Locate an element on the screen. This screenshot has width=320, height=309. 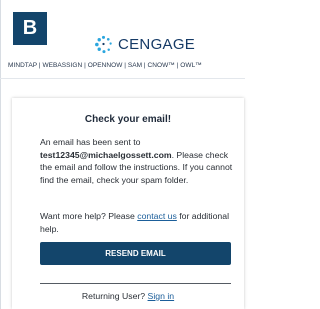
sign-in-link: Sign in is located at coordinates (161, 296).